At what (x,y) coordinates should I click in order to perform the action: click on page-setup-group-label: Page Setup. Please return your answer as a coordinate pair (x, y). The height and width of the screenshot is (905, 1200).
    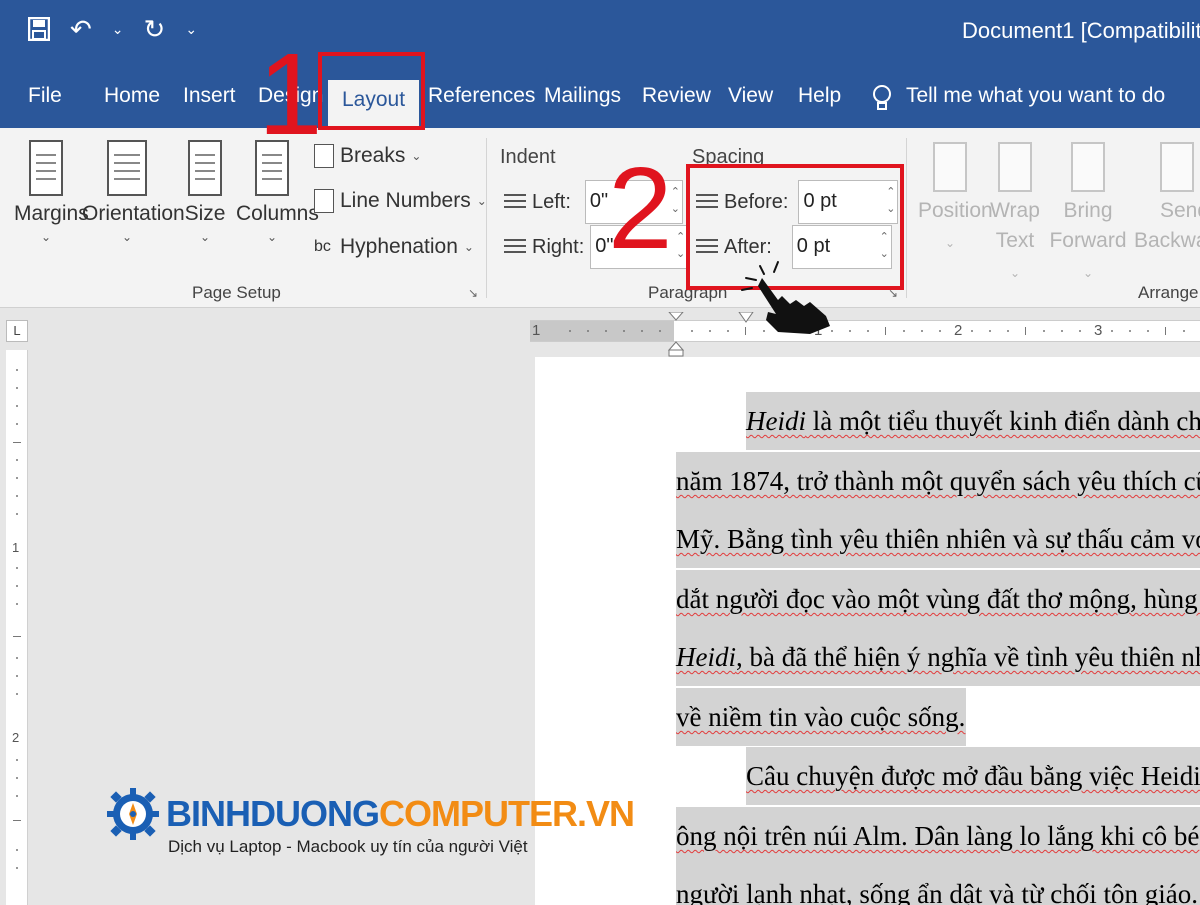
    Looking at the image, I should click on (236, 292).